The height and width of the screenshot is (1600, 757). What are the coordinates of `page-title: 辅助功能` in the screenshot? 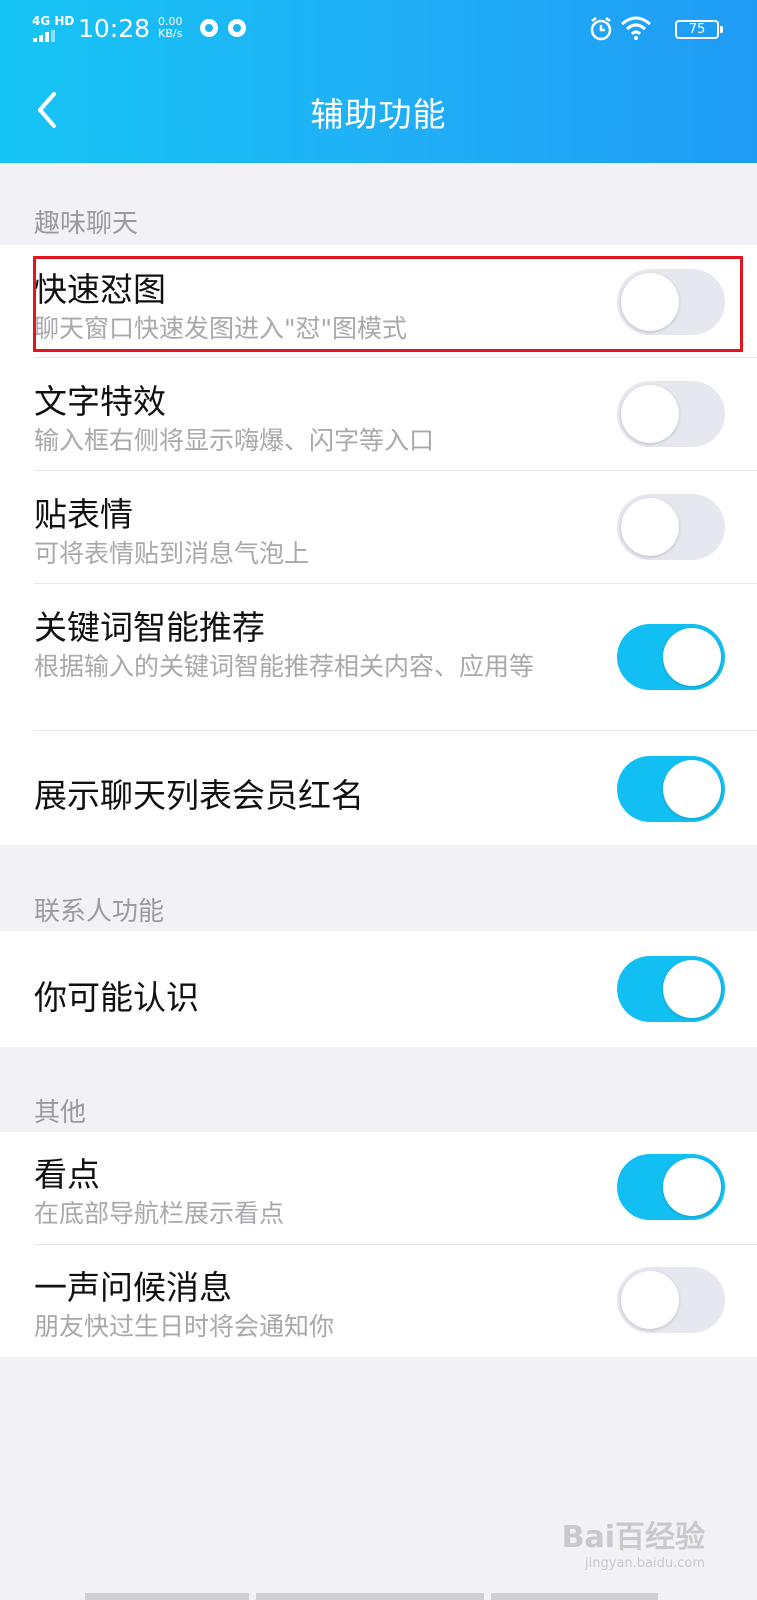 It's located at (378, 114).